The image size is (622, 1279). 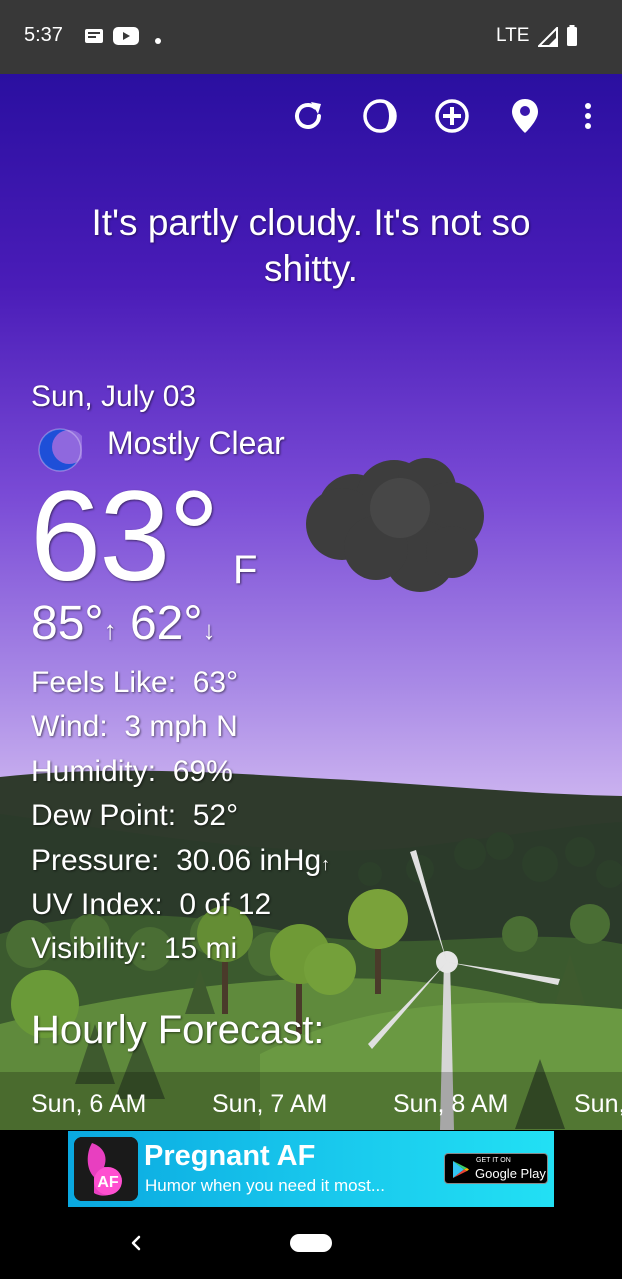 I want to click on detail-humidity: Humidity: 69%, so click(x=132, y=772).